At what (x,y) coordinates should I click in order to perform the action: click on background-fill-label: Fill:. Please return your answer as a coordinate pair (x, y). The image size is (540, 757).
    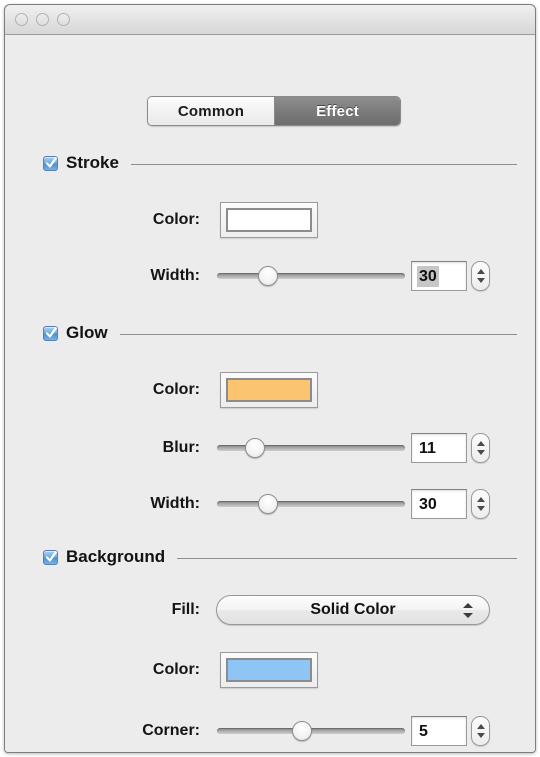
    Looking at the image, I should click on (185, 609).